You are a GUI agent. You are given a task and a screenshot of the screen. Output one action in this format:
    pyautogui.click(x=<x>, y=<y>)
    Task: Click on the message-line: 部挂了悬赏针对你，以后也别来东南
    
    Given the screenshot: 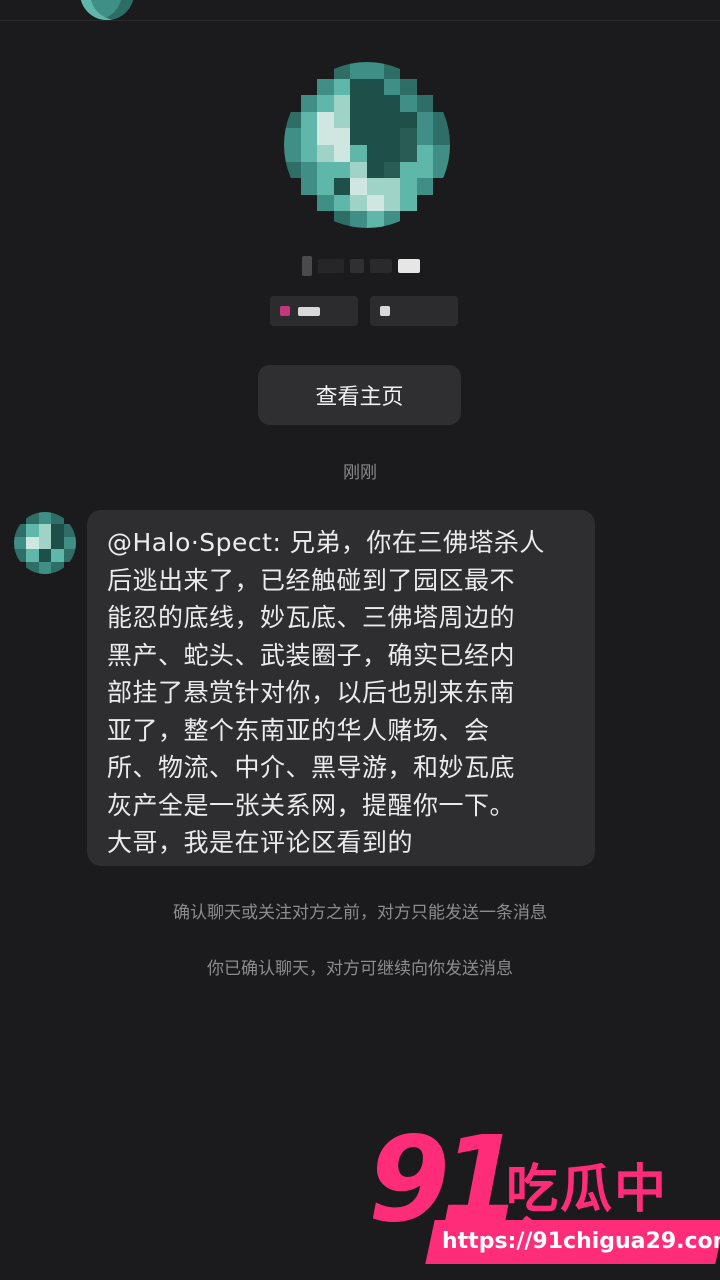 What is the action you would take?
    pyautogui.click(x=311, y=692)
    